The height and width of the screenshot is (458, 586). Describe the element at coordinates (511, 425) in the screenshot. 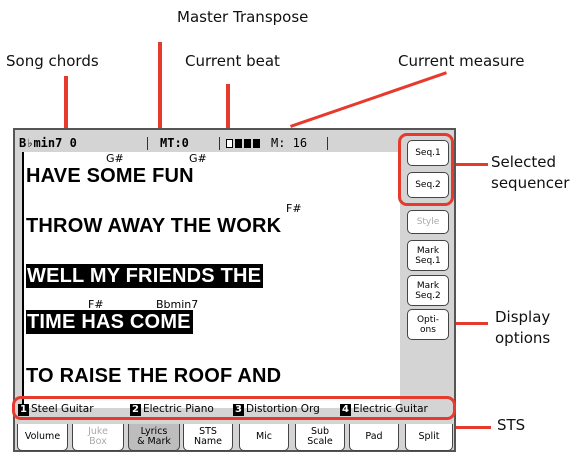

I see `sts-callout: STS` at that location.